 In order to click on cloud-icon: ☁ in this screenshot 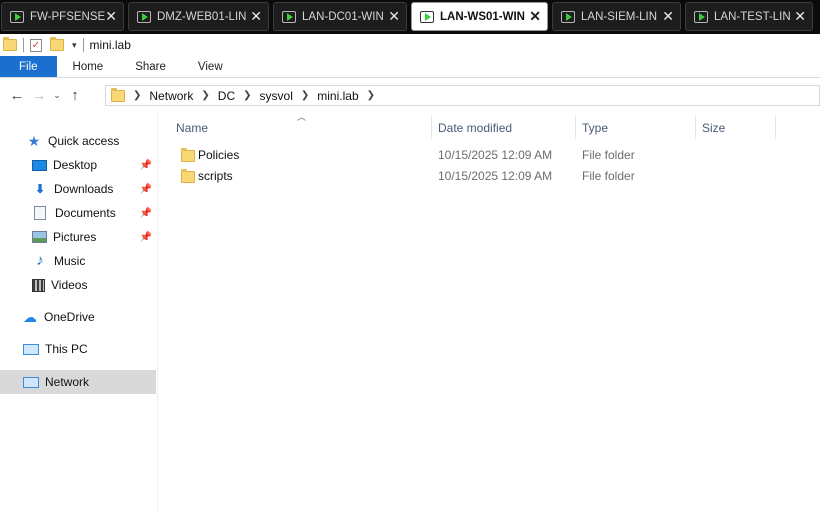, I will do `click(30, 317)`.